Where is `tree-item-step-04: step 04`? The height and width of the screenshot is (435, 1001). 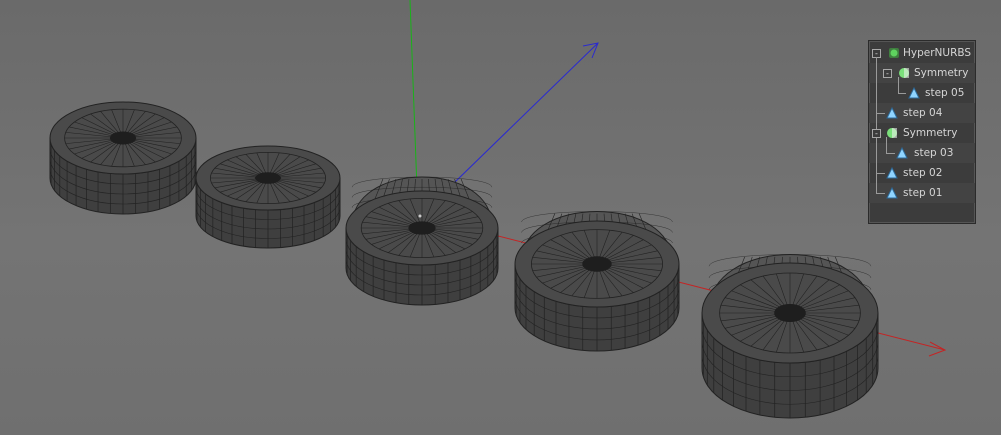
tree-item-step-04: step 04 is located at coordinates (922, 113).